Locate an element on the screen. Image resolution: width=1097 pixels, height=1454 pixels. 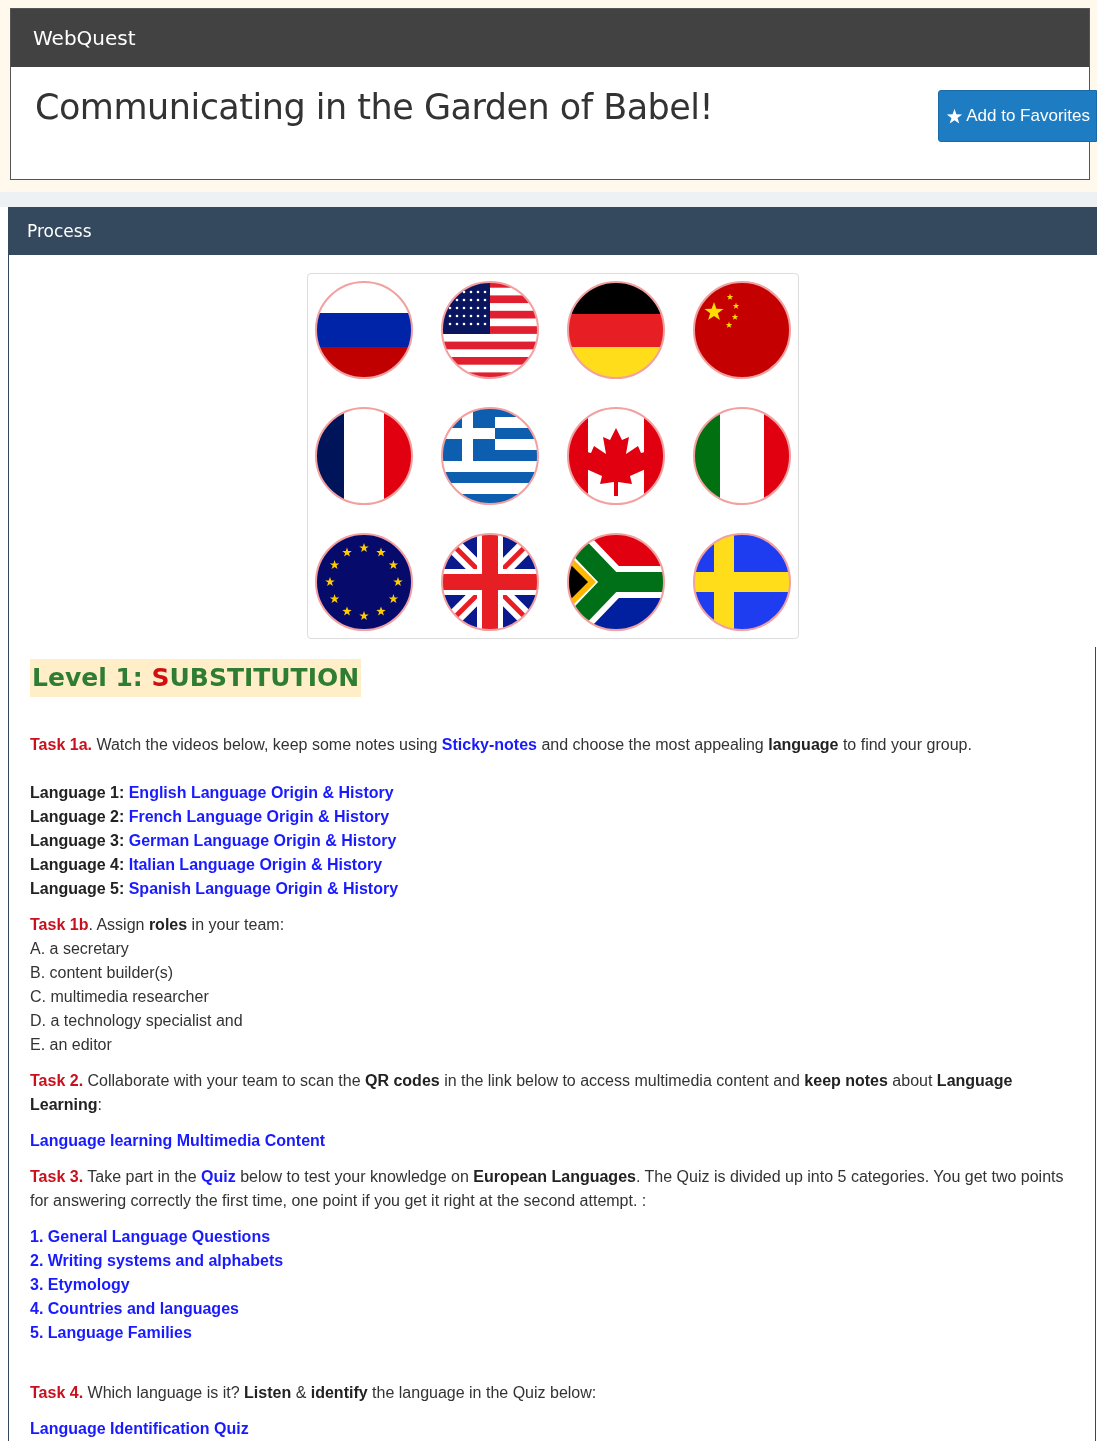
link: 1. General Language Questions is located at coordinates (150, 1236).